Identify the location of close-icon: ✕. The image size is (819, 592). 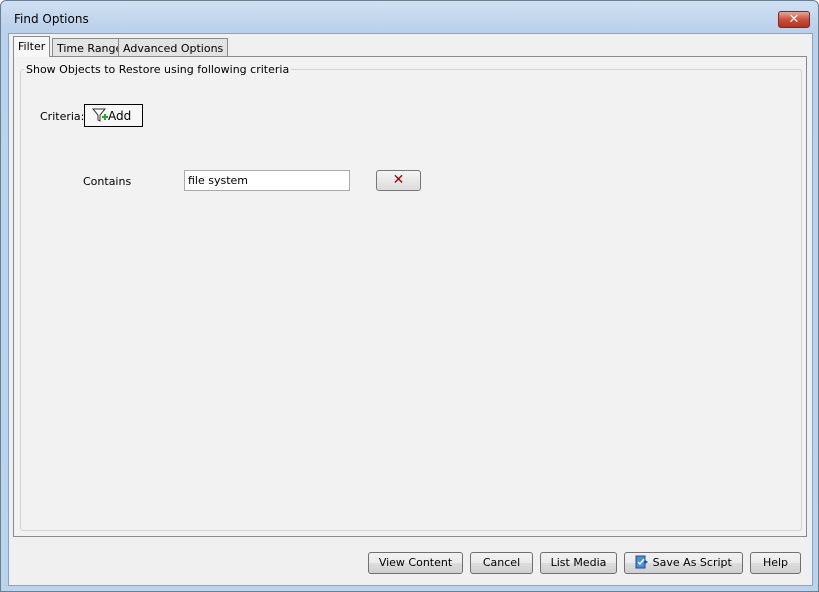
(794, 19).